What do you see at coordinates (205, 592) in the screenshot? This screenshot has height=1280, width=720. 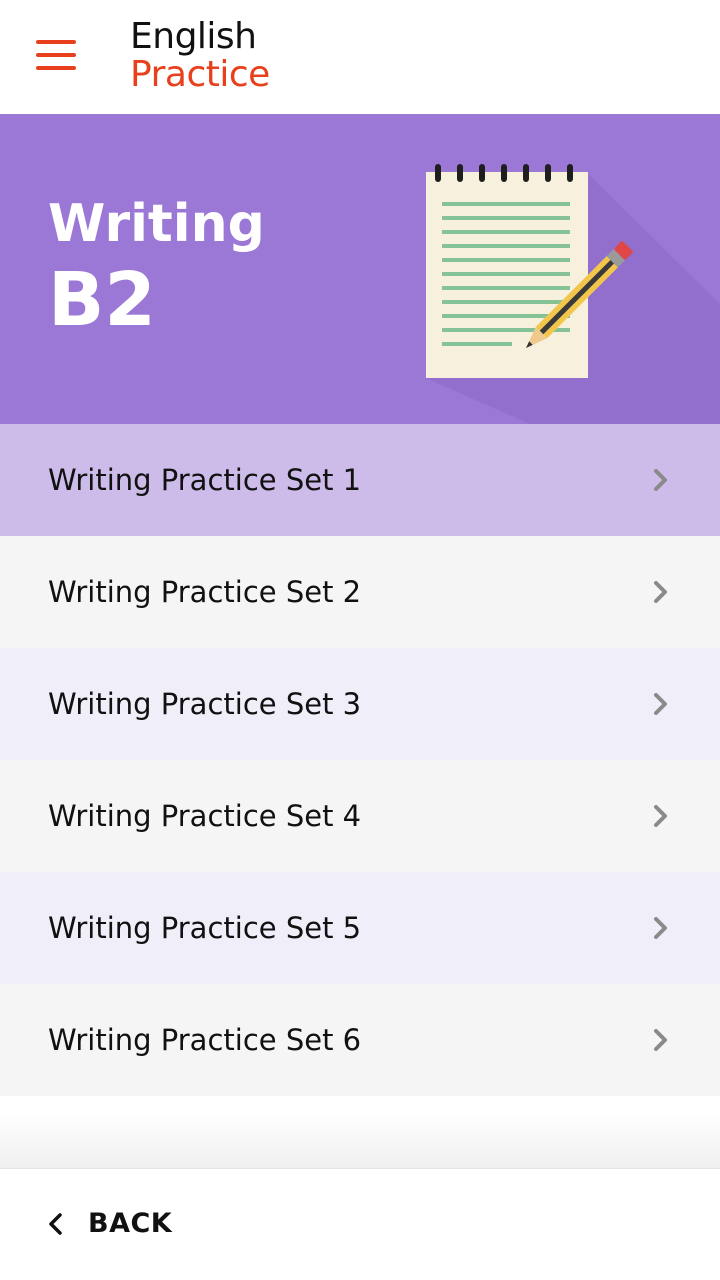 I see `list-item-label: Writing Practice Set 2` at bounding box center [205, 592].